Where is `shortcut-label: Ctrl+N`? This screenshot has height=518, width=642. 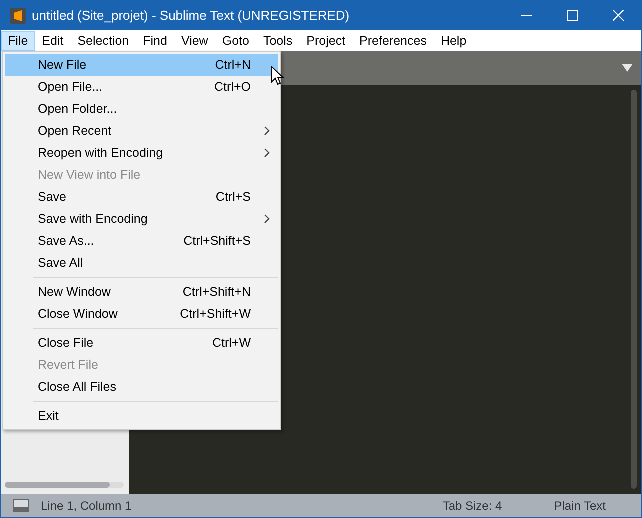
shortcut-label: Ctrl+N is located at coordinates (233, 65).